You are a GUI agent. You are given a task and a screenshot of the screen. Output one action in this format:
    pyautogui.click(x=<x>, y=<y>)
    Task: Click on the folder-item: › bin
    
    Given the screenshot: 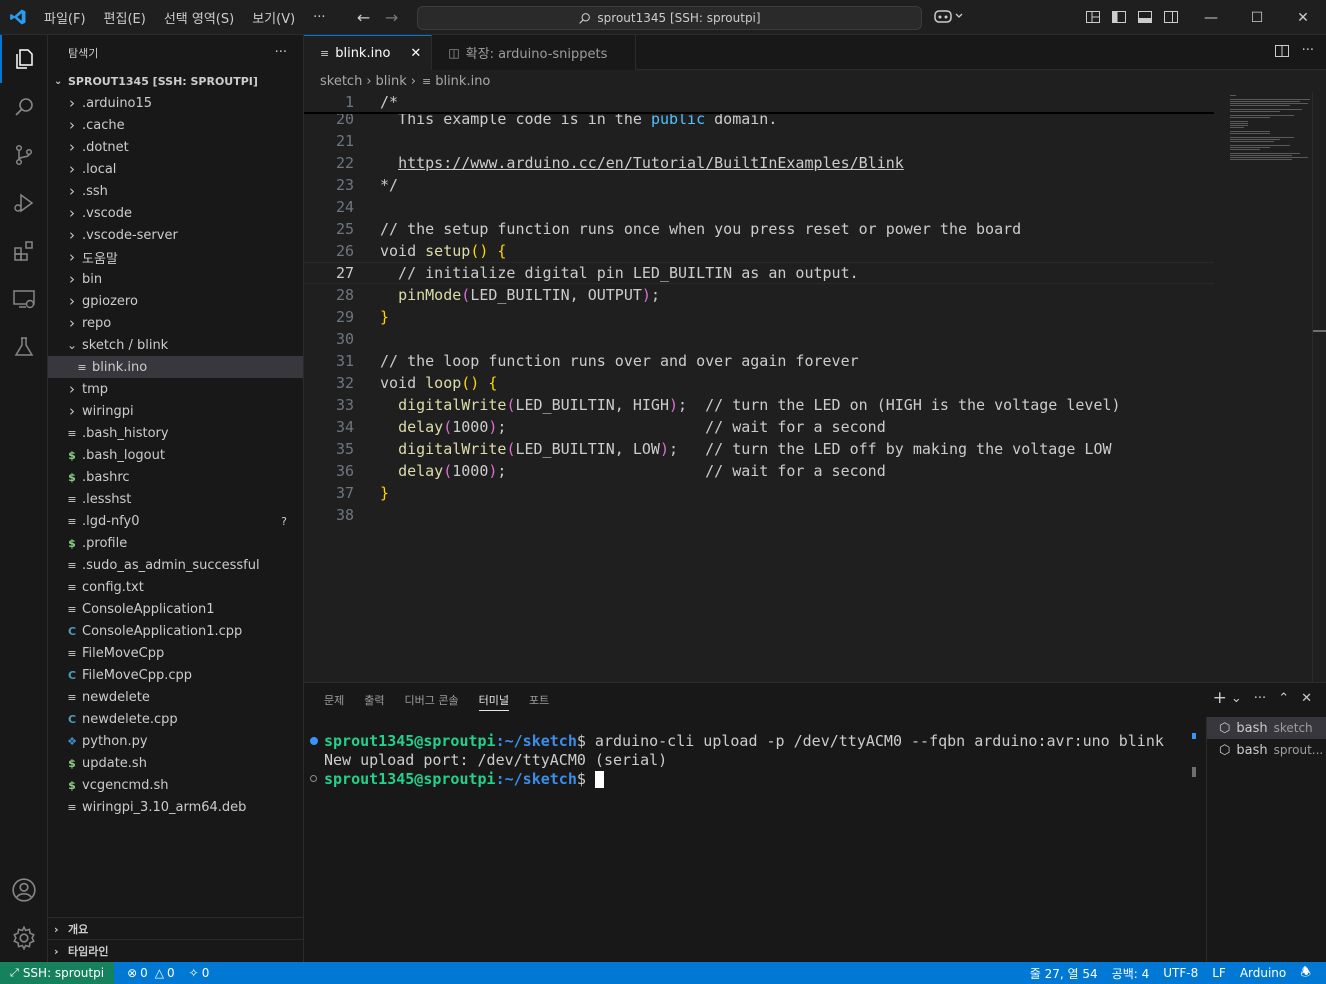 What is the action you would take?
    pyautogui.click(x=175, y=279)
    